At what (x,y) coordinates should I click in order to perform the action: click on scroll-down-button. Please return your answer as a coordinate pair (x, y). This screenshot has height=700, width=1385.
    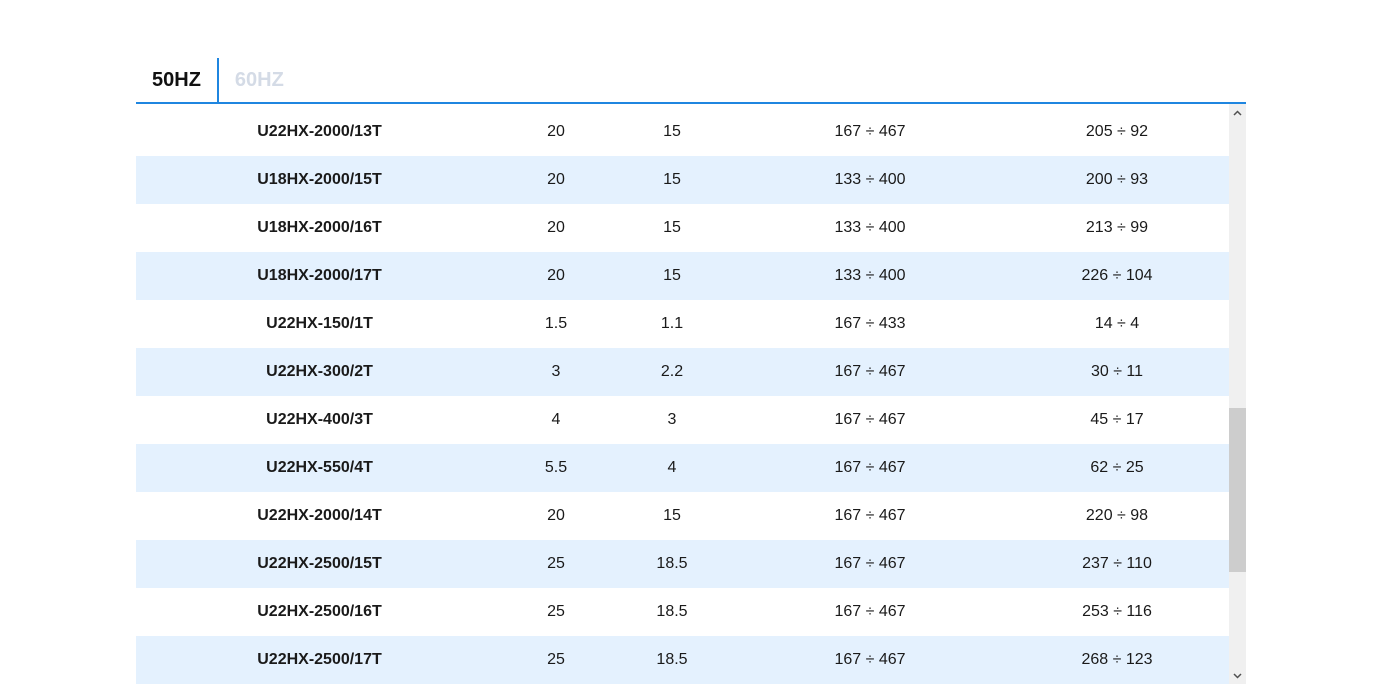
    Looking at the image, I should click on (1237, 675).